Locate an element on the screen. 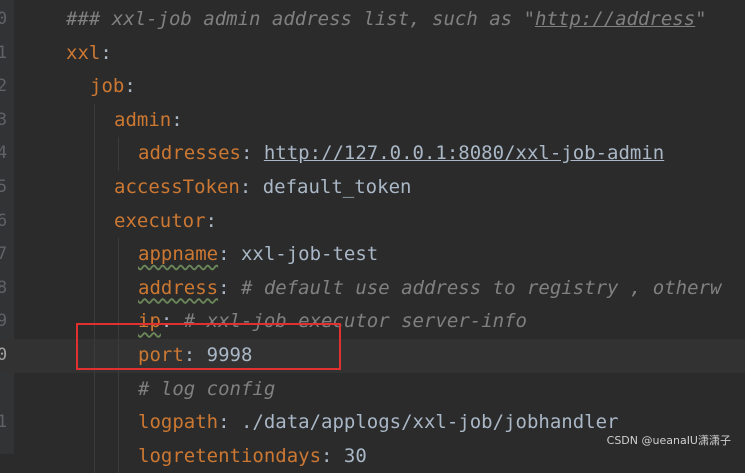 The width and height of the screenshot is (745, 473). line-number: 4 is located at coordinates (4, 153).